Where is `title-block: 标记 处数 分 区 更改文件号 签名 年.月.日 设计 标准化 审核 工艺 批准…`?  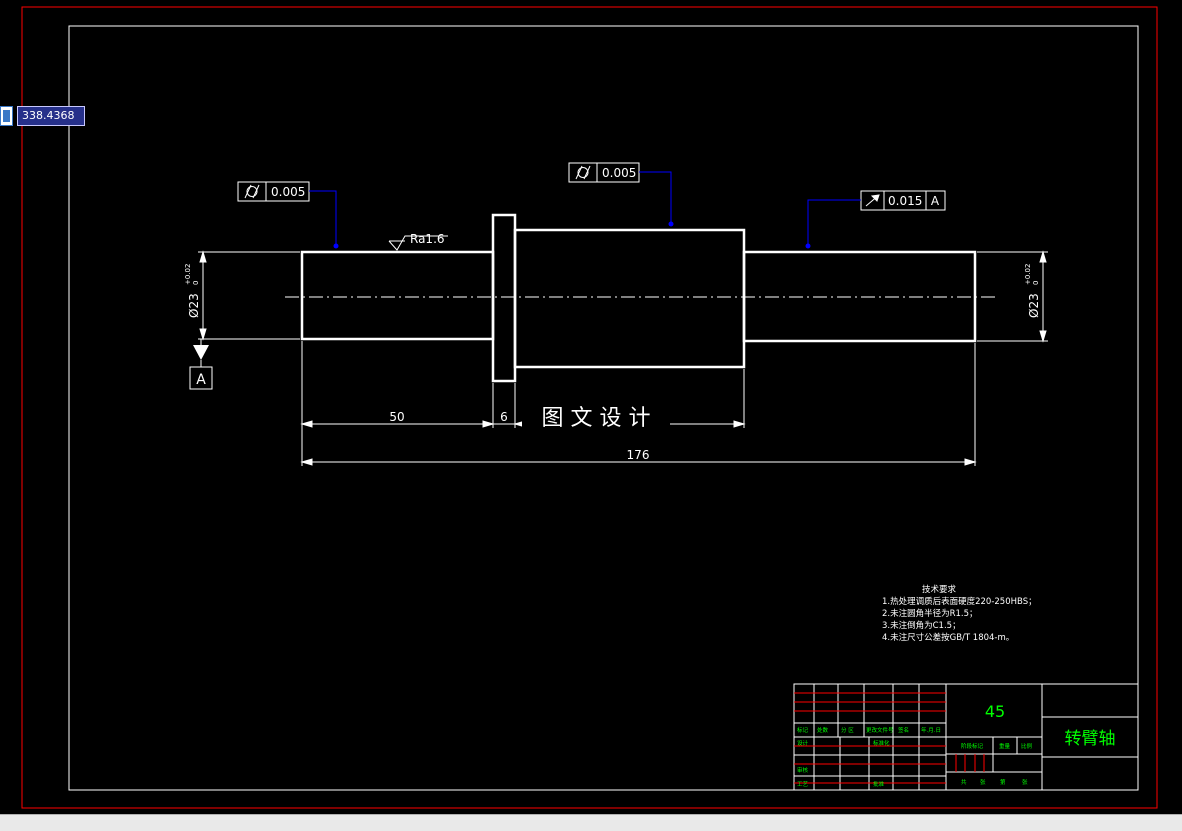
title-block: 标记 处数 分 区 更改文件号 签名 年.月.日 设计 标准化 审核 工艺 批准… is located at coordinates (966, 737).